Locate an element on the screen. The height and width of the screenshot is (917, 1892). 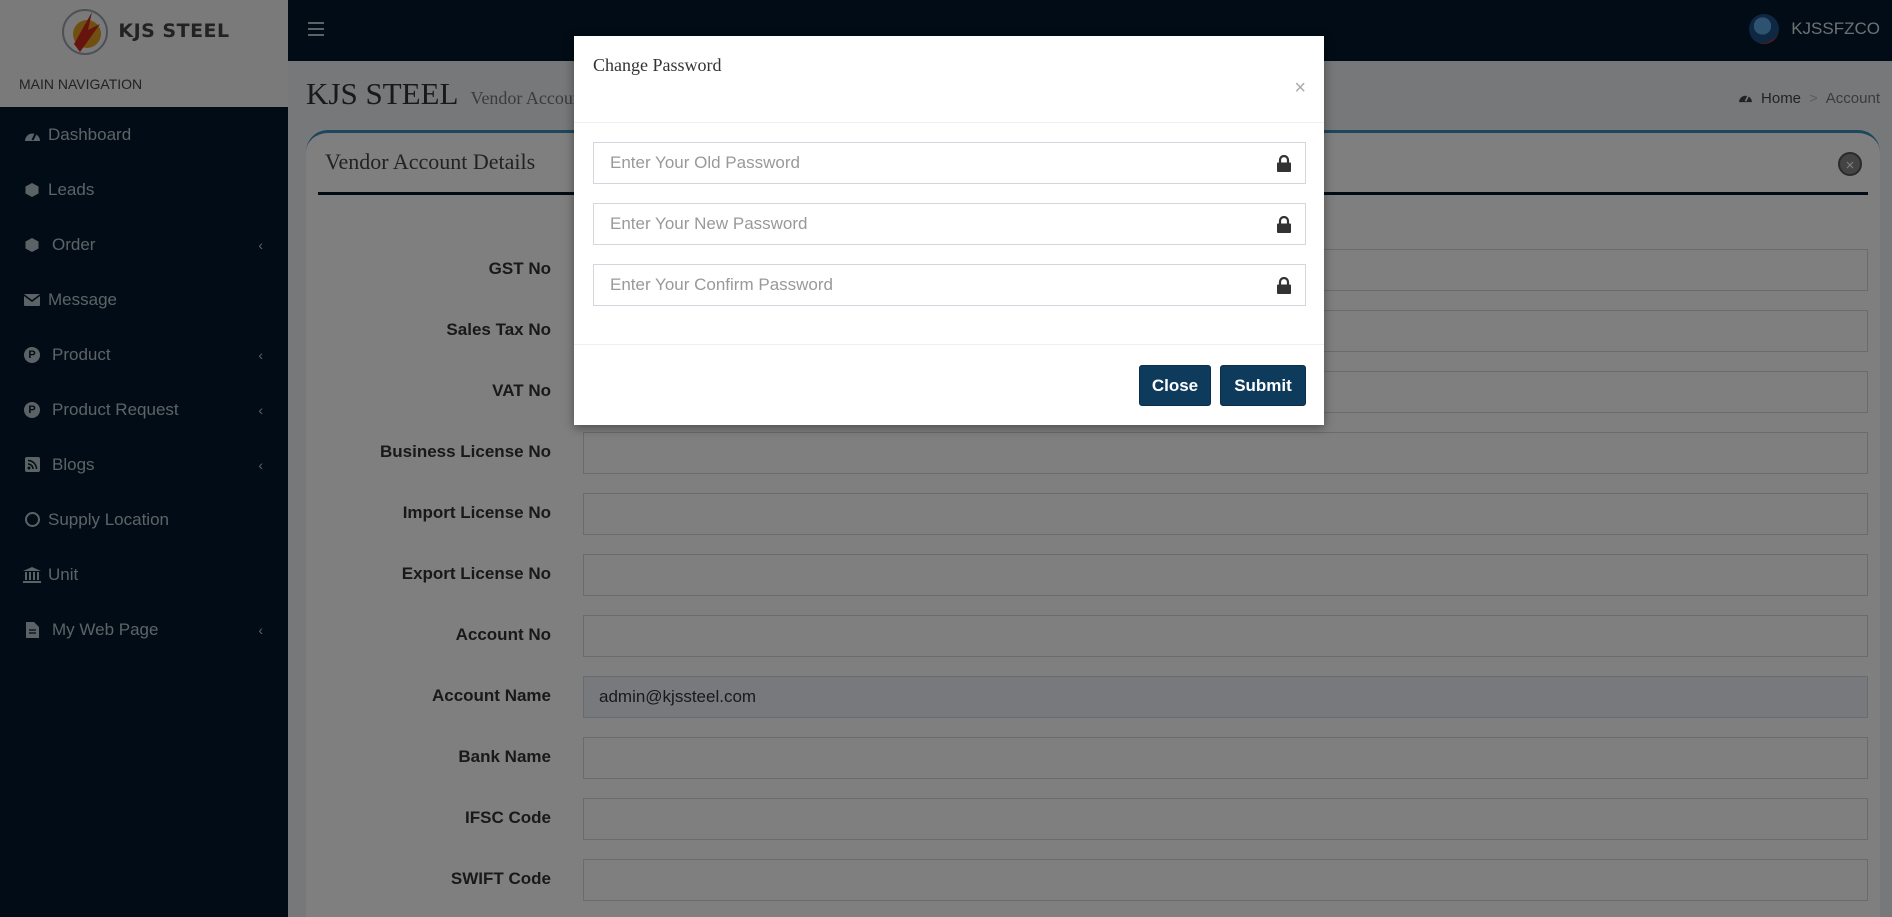
confirm-password-input is located at coordinates (949, 285).